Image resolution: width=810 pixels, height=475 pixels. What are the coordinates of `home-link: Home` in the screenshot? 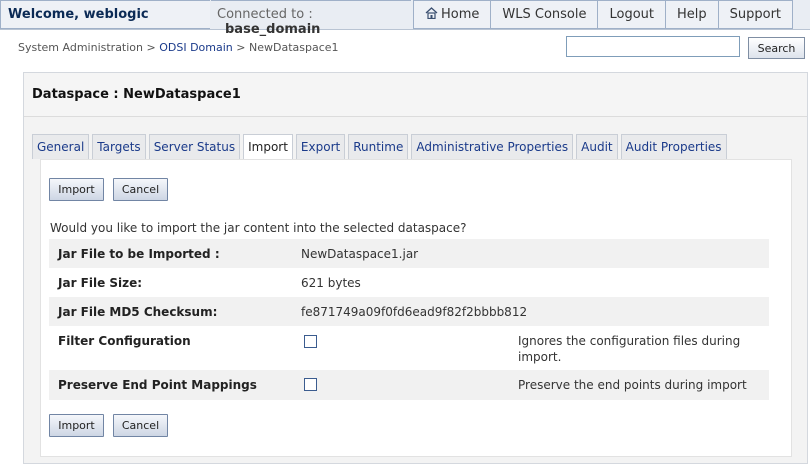 It's located at (452, 14).